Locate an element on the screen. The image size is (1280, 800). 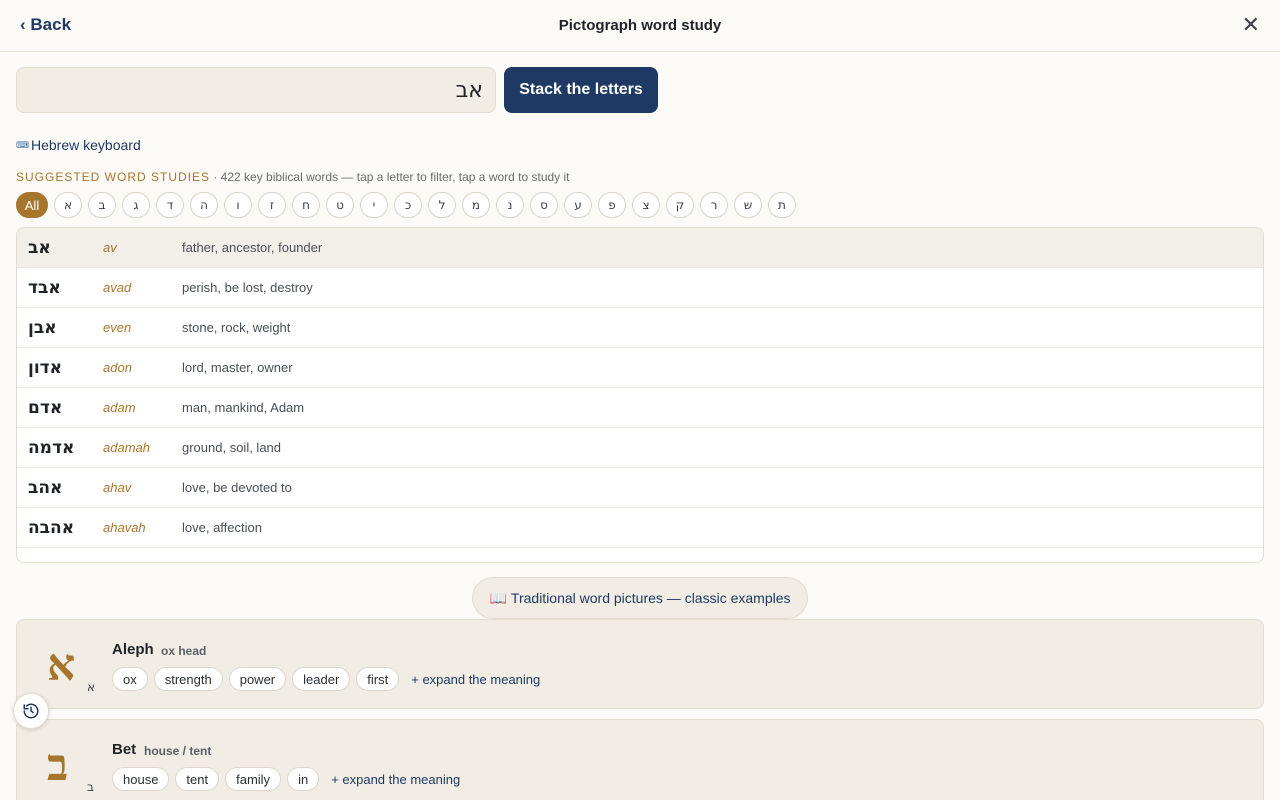
history-button is located at coordinates (31, 711).